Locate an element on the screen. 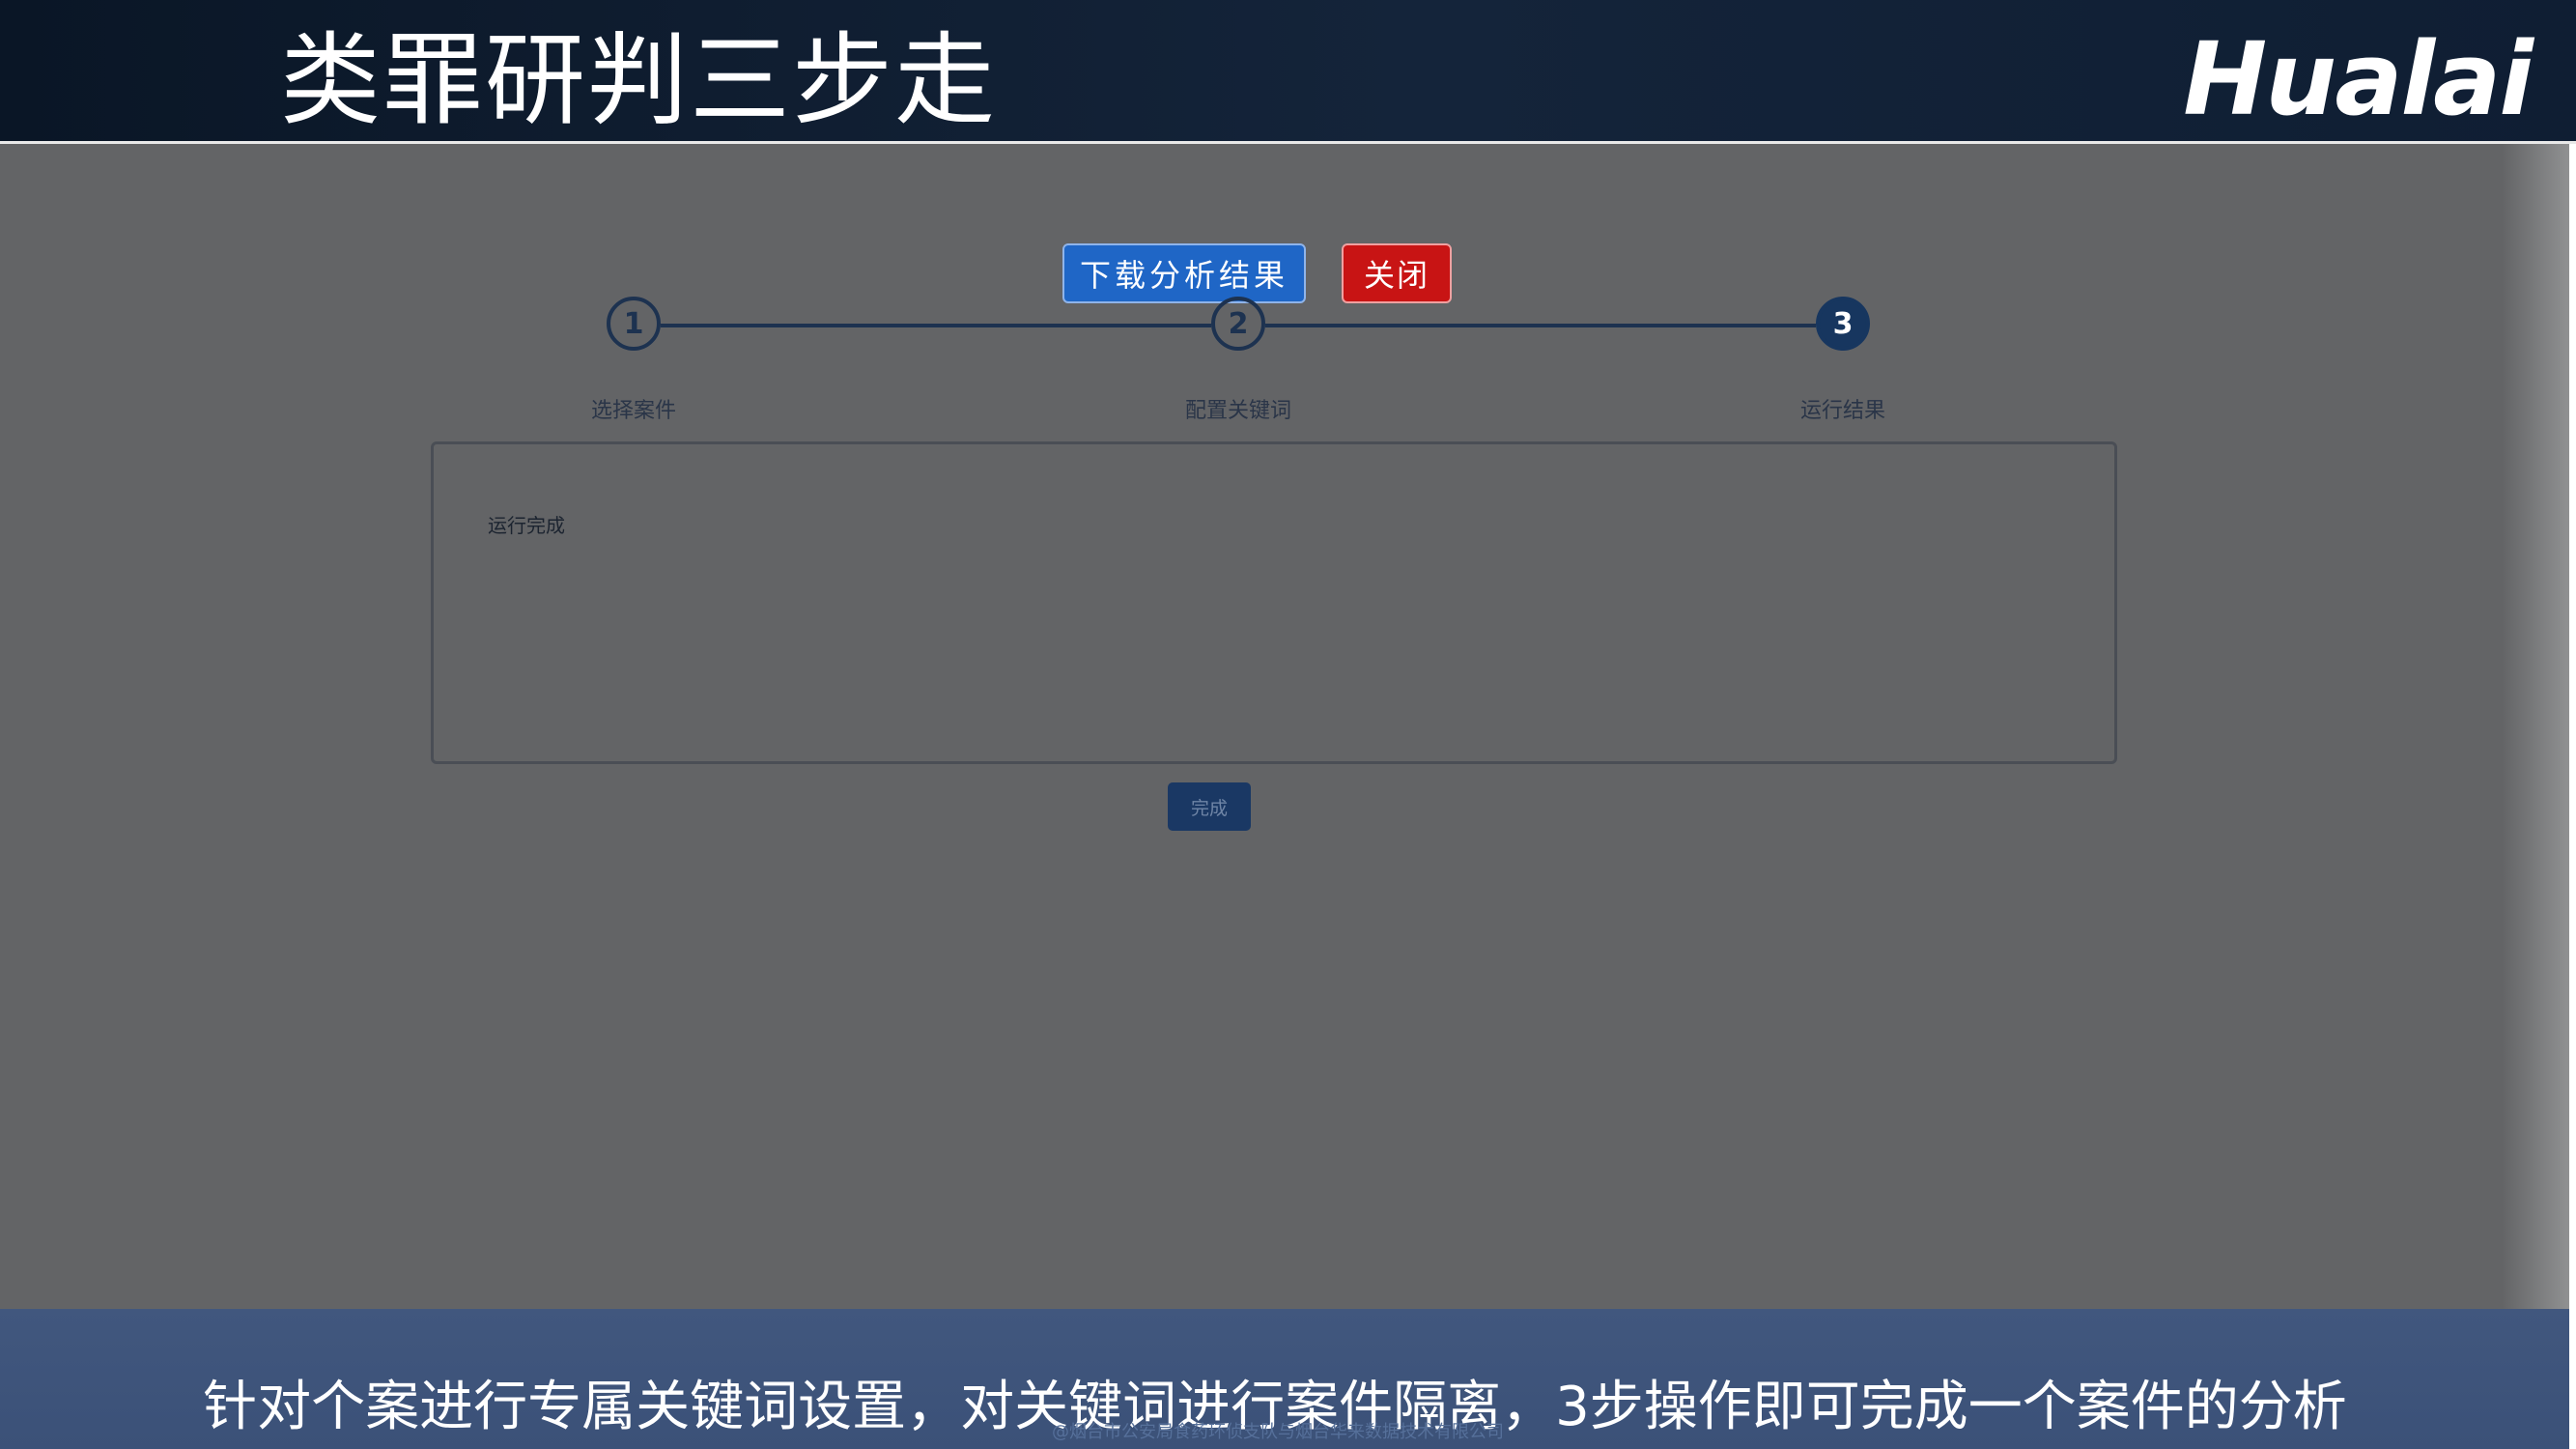  brand-logo: Hualai is located at coordinates (2358, 79).